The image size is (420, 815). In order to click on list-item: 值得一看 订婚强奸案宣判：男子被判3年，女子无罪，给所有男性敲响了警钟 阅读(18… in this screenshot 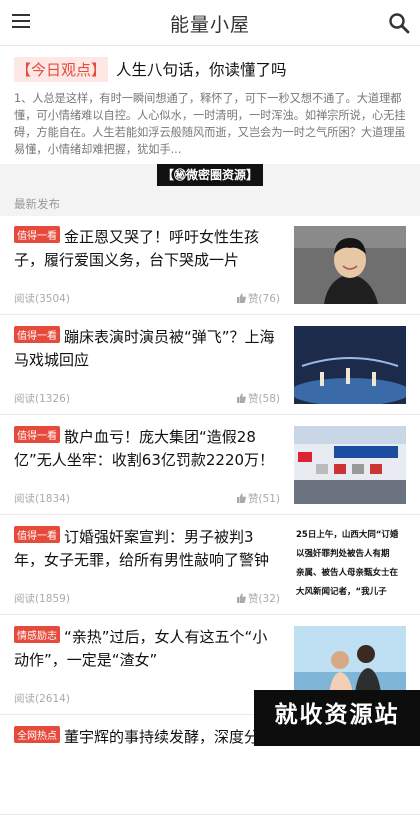, I will do `click(210, 565)`.